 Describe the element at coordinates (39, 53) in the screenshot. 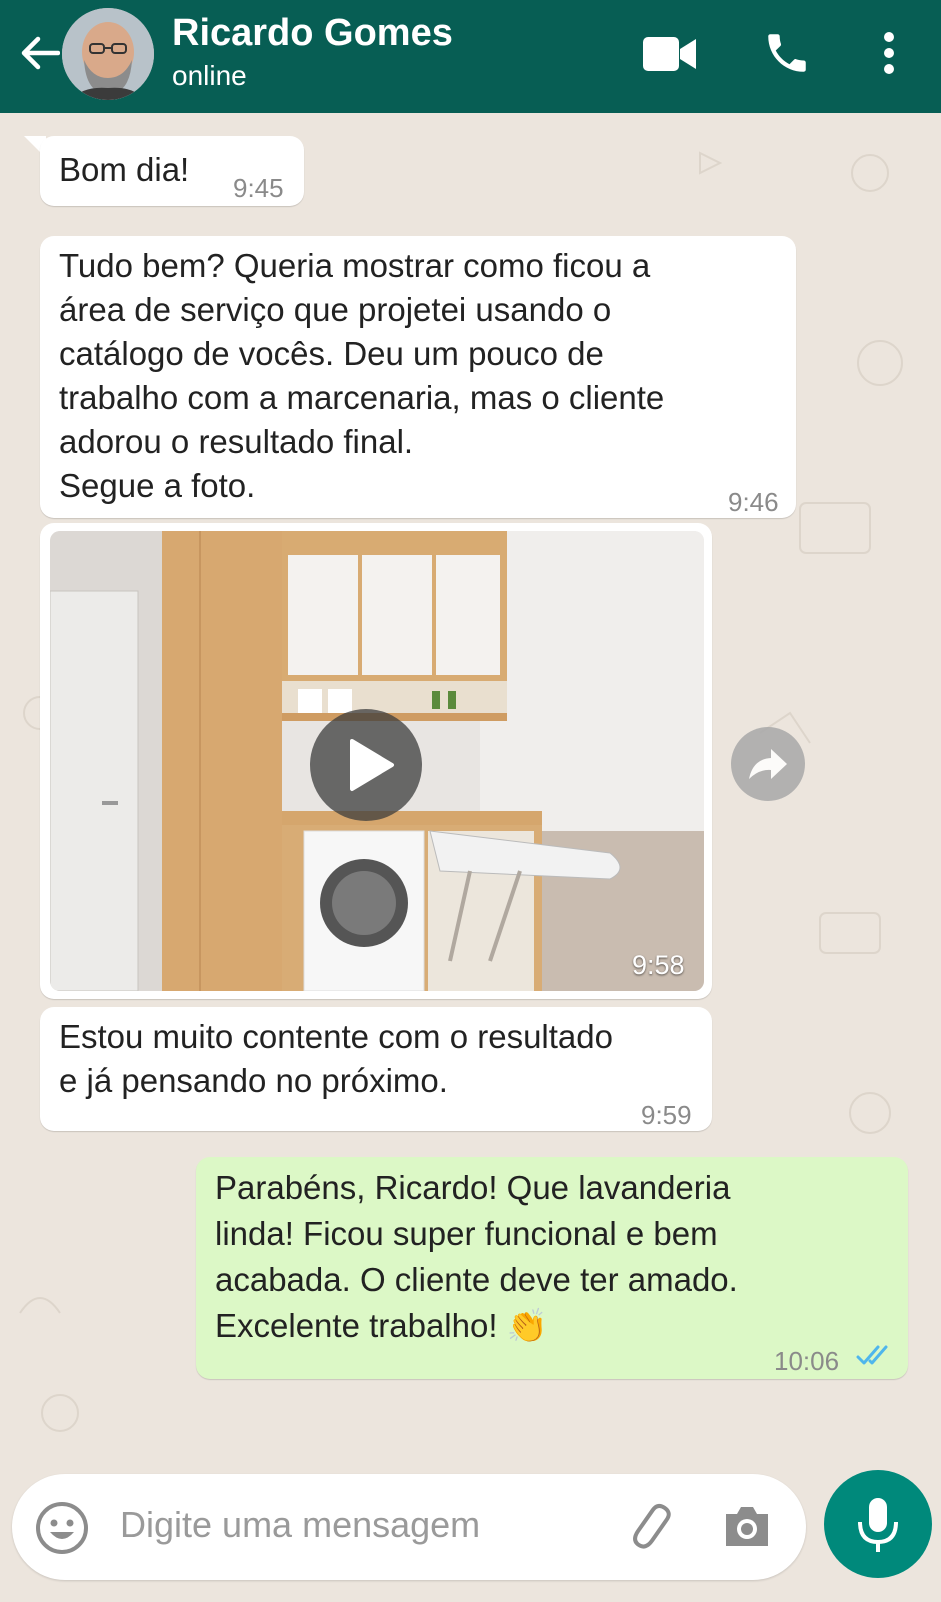

I see `back-arrow-icon` at that location.